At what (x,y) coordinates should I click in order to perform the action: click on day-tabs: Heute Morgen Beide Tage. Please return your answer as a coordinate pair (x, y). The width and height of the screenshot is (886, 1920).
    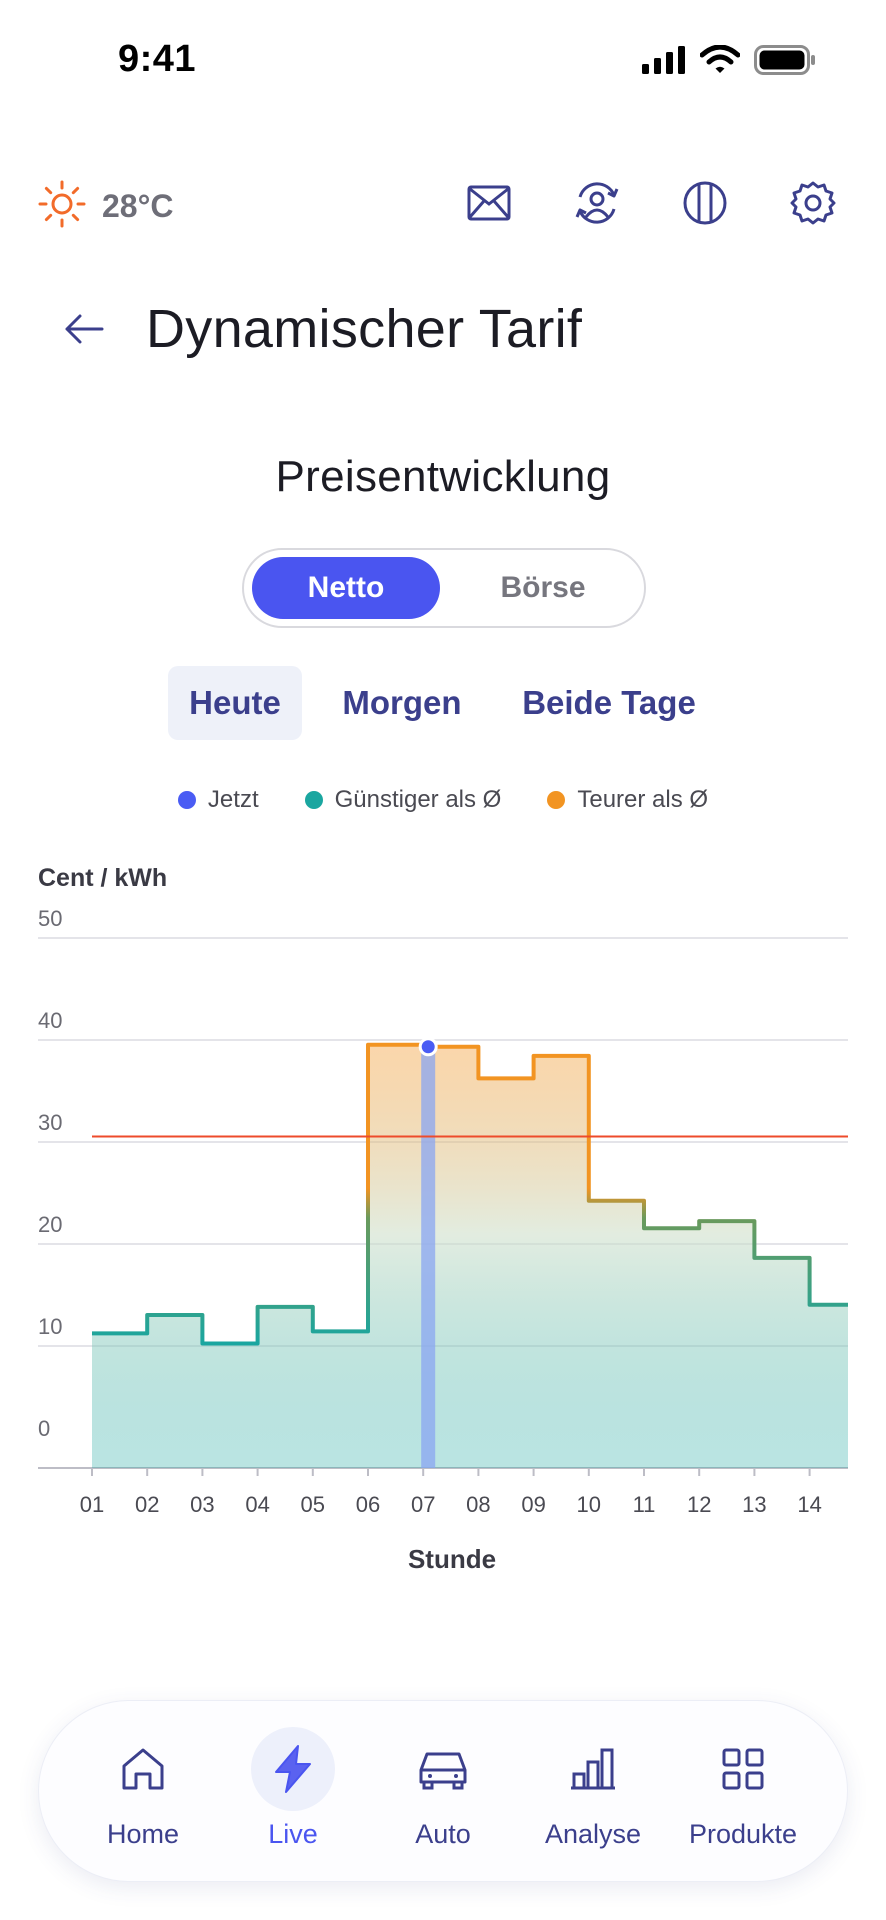
    Looking at the image, I should click on (443, 703).